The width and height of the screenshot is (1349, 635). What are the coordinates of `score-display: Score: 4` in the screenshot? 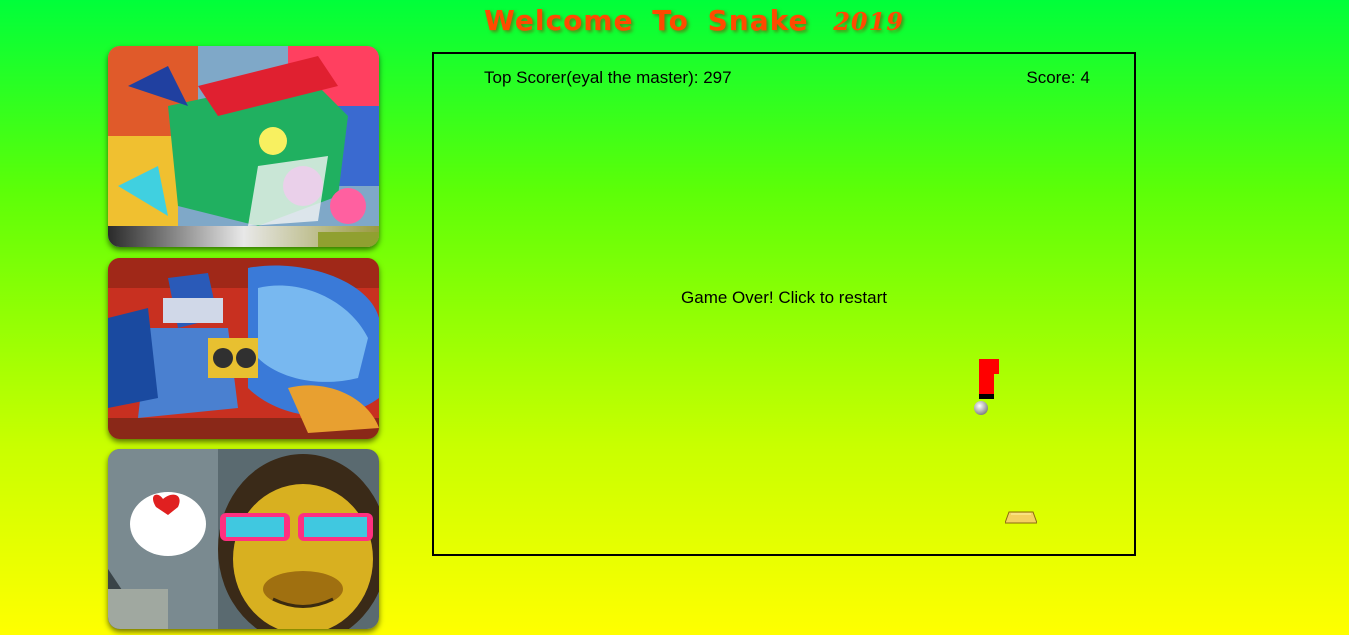 It's located at (1058, 78).